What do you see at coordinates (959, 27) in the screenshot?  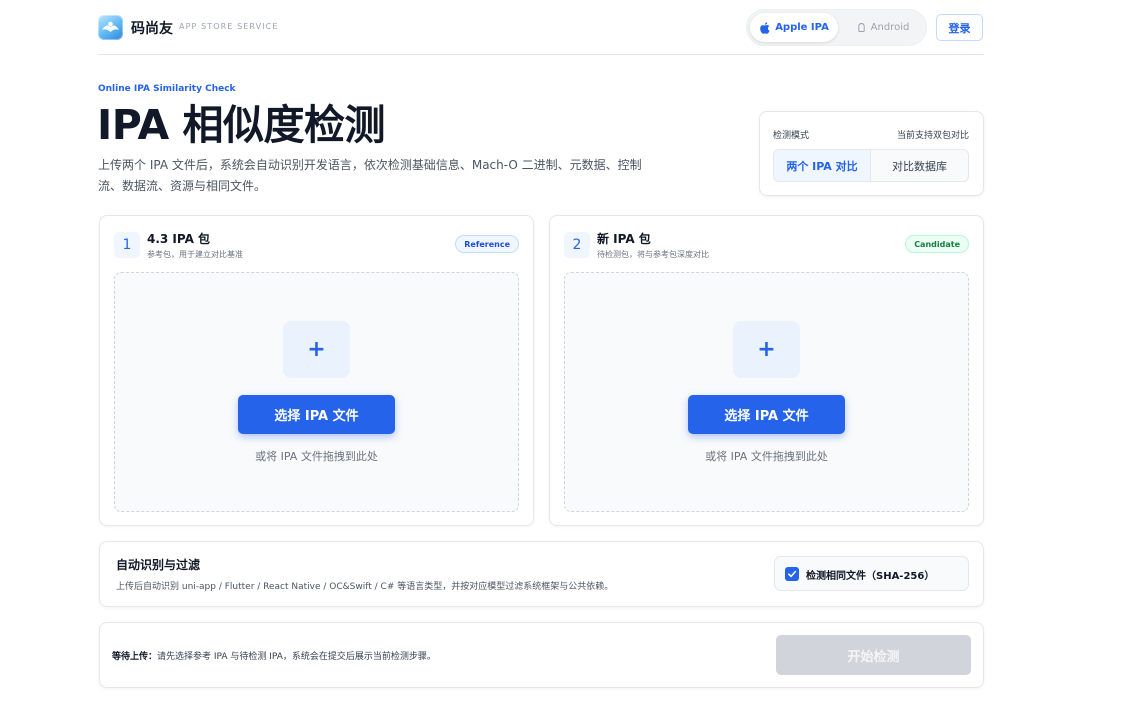 I see `login-button: 登录` at bounding box center [959, 27].